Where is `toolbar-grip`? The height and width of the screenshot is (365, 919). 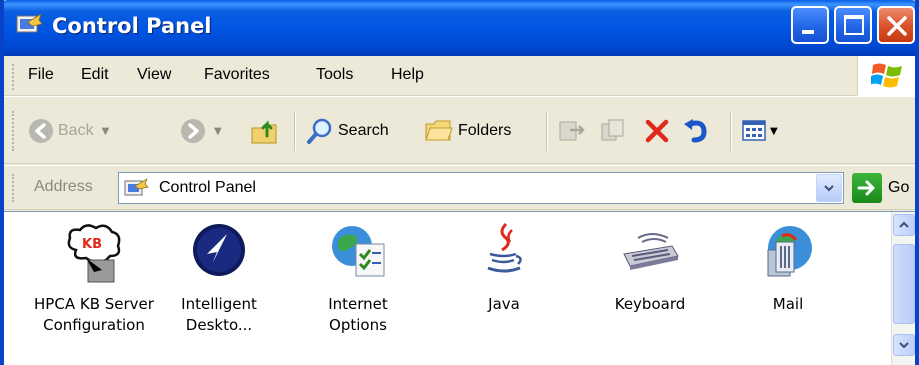
toolbar-grip is located at coordinates (13, 131).